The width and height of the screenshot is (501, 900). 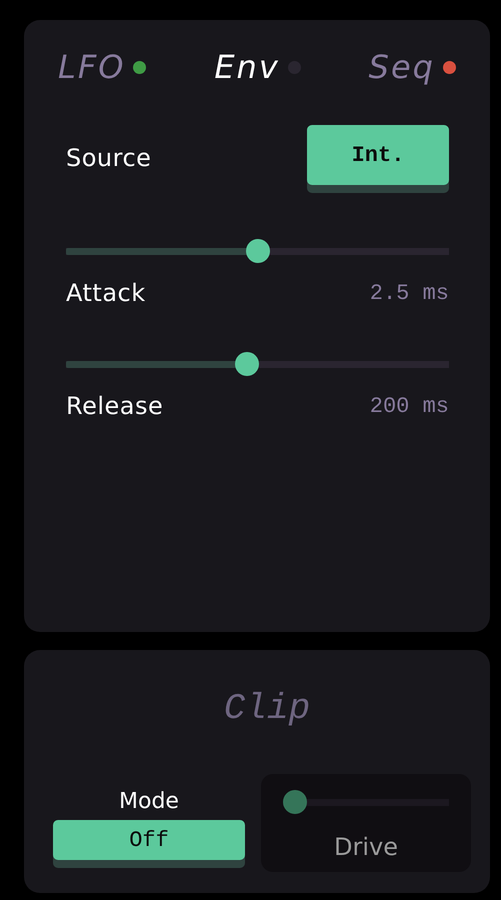 I want to click on mode-button: Off, so click(x=149, y=840).